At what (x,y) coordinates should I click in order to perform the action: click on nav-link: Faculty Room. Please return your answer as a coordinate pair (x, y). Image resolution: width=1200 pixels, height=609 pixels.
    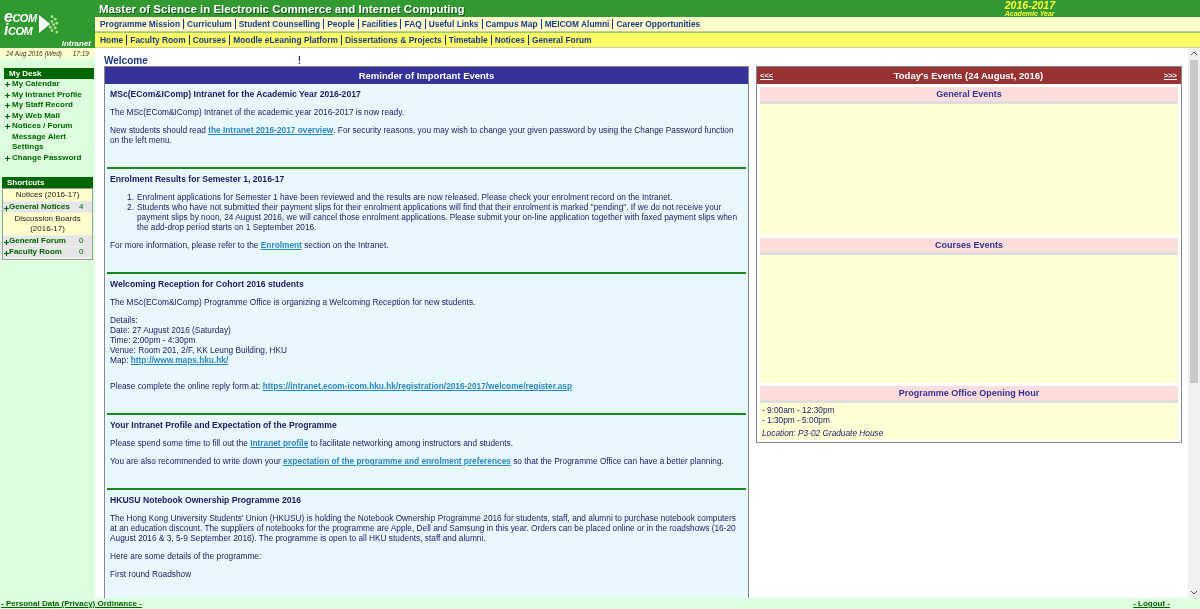
    Looking at the image, I should click on (157, 40).